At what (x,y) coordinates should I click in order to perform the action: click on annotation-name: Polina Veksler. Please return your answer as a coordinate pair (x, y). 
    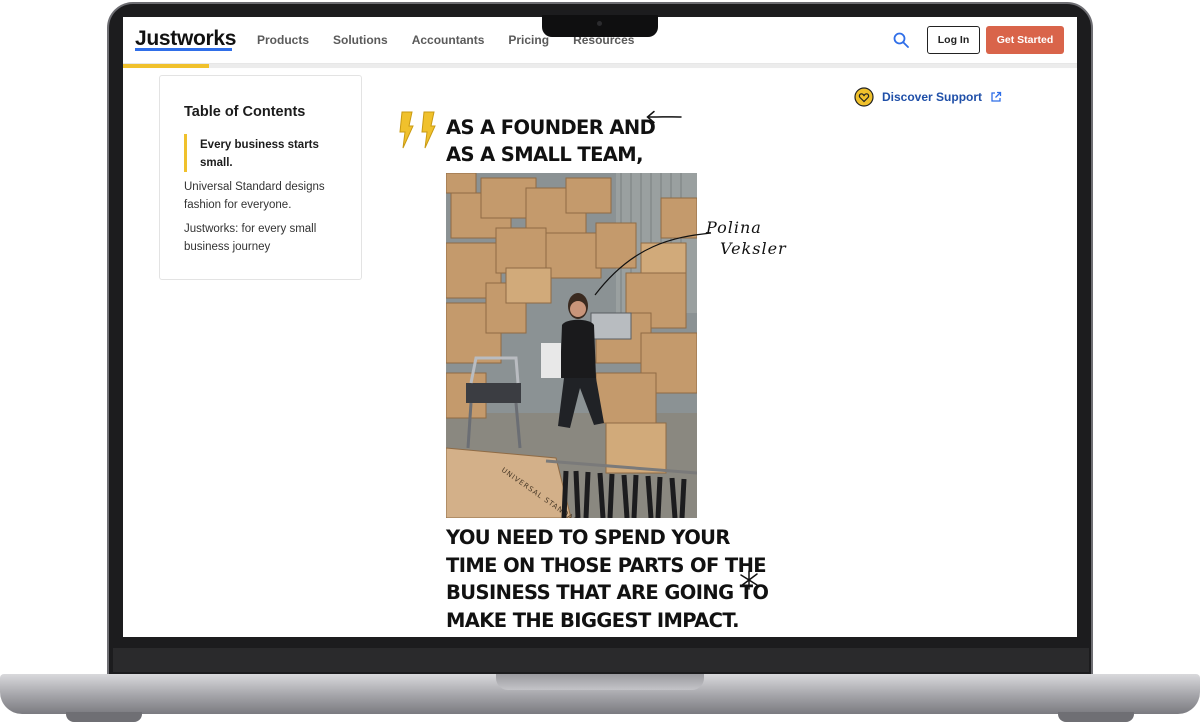
    Looking at the image, I should click on (746, 238).